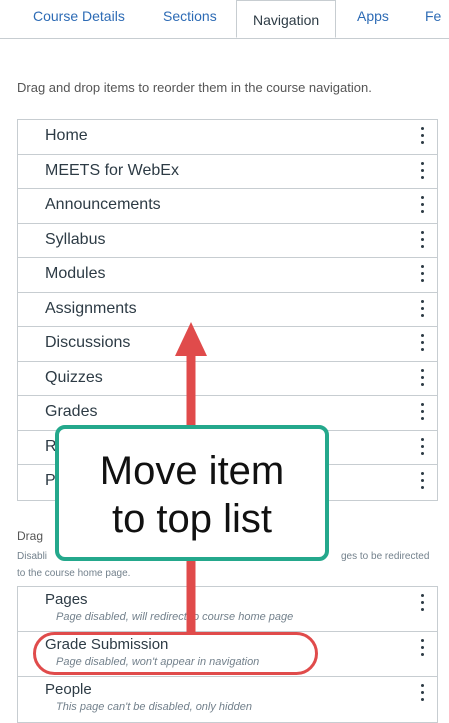 This screenshot has width=449, height=723. Describe the element at coordinates (112, 170) in the screenshot. I see `nav-item-label: MEETS for WebEx` at that location.